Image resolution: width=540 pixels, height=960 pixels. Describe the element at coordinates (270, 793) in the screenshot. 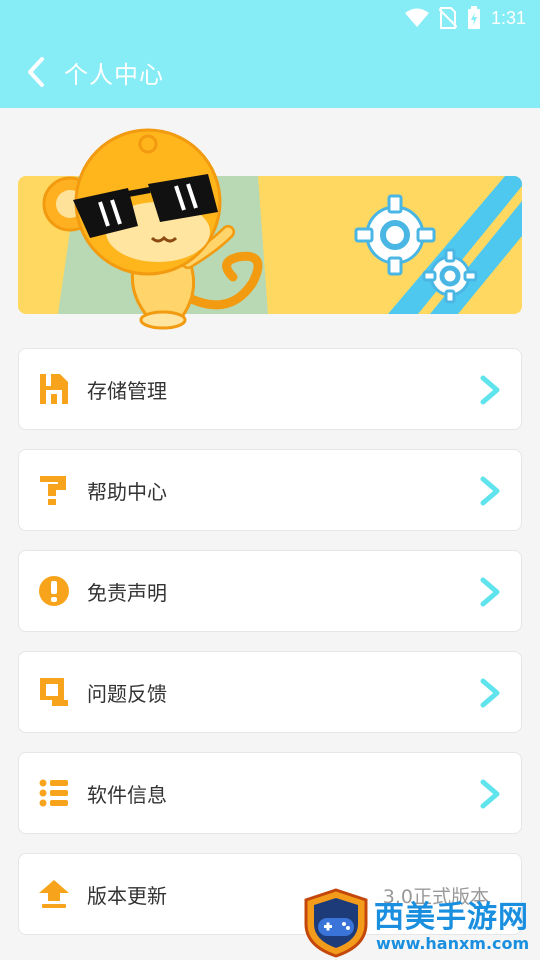

I see `menu-item-software-info: 软件信息` at that location.